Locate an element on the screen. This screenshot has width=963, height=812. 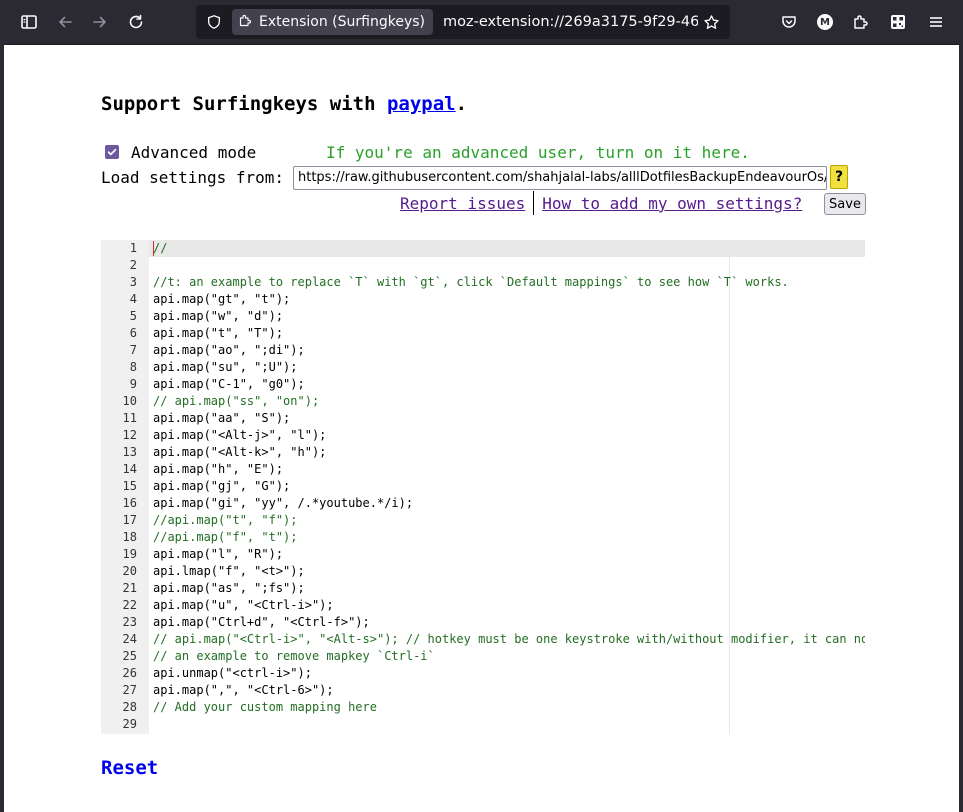
line-number: 23 is located at coordinates (129, 622).